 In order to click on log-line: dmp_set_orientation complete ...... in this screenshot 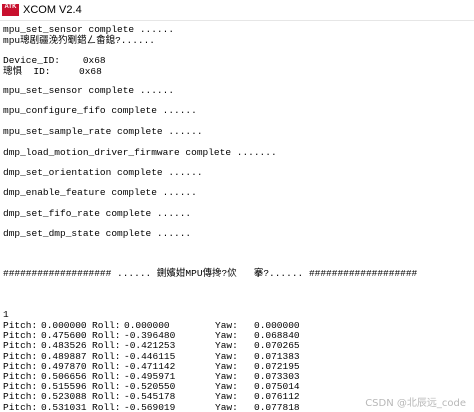, I will do `click(103, 172)`.